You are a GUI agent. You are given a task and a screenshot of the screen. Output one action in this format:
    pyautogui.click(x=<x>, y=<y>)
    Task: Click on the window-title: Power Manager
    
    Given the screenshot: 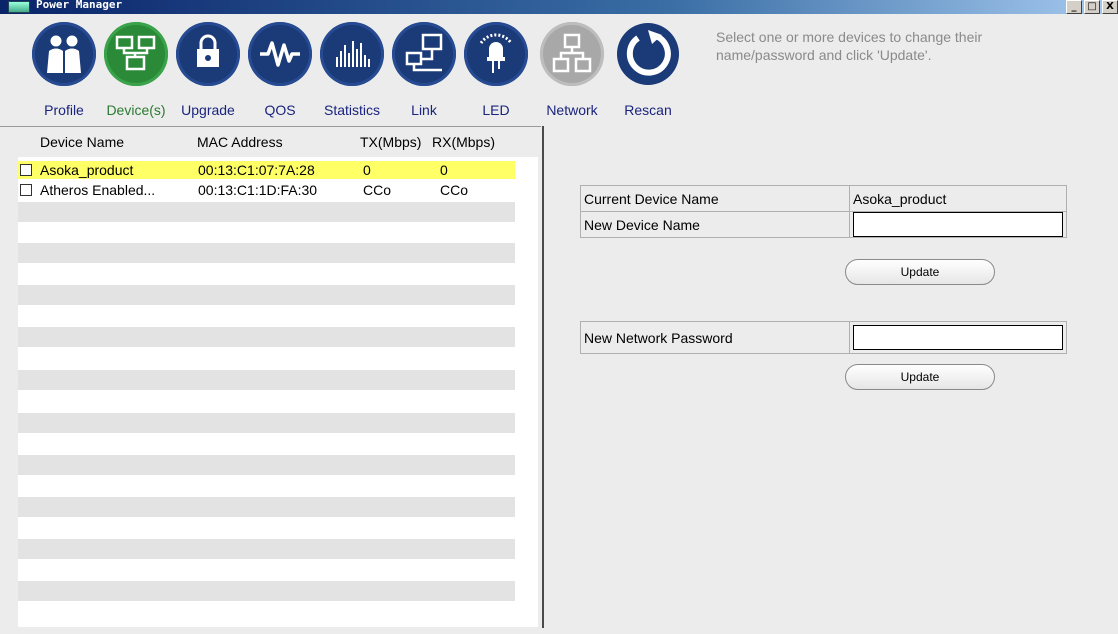 What is the action you would take?
    pyautogui.click(x=79, y=5)
    